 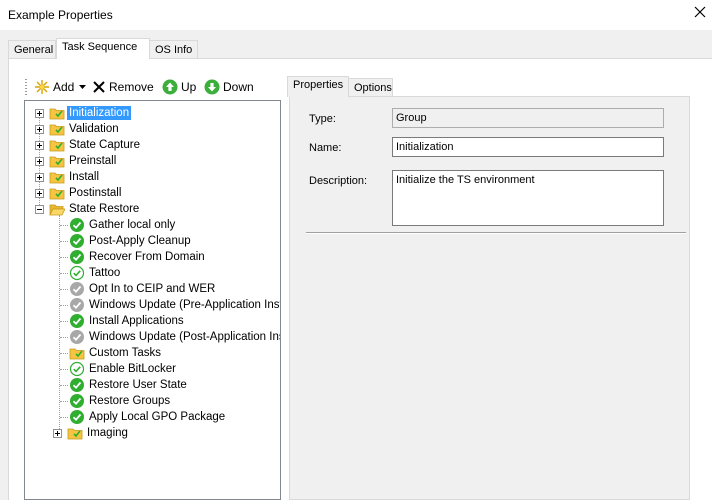 I want to click on tree-label: Imaging, so click(x=107, y=433).